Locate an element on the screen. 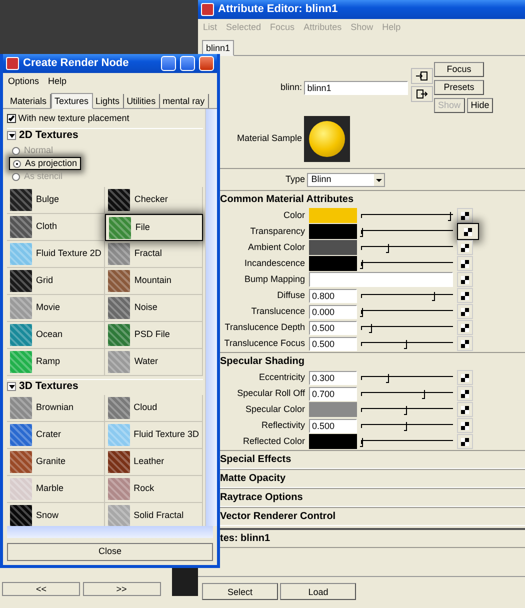 The image size is (525, 608). texture-item: Cloth is located at coordinates (56, 227).